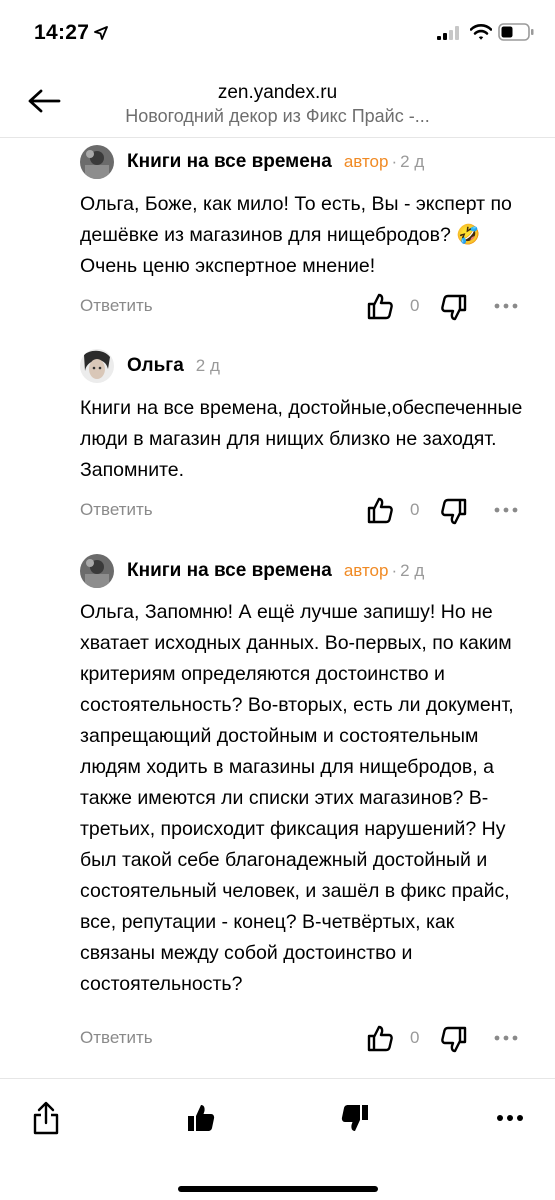 The height and width of the screenshot is (1200, 555). Describe the element at coordinates (277, 33) in the screenshot. I see `status-bar: 14:27` at that location.